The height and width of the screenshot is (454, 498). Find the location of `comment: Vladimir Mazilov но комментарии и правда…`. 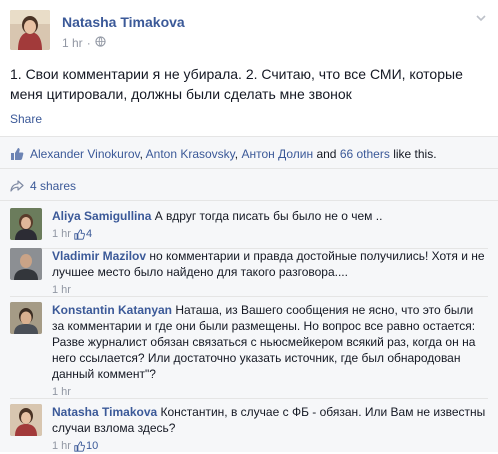

comment: Vladimir Mazilov но комментарии и правда… is located at coordinates (249, 273).